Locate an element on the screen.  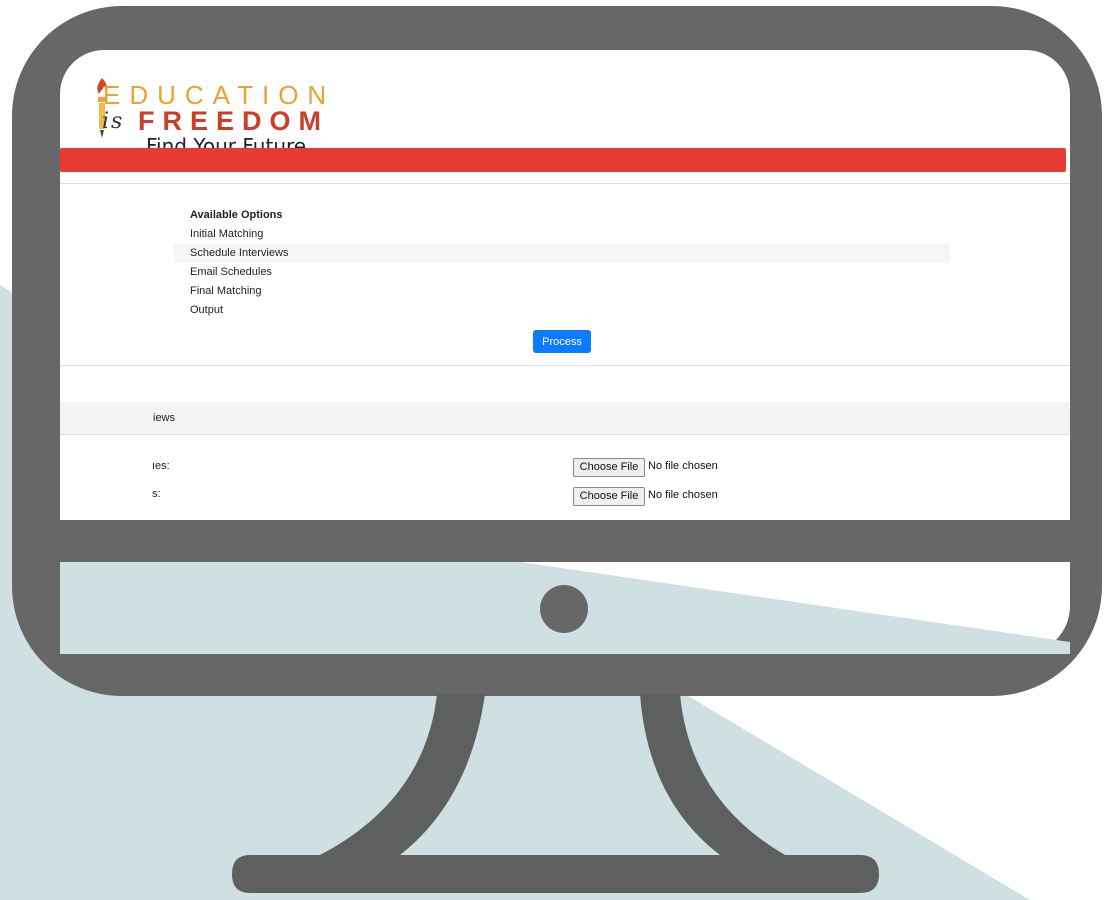
logo-is-text: is is located at coordinates (113, 121).